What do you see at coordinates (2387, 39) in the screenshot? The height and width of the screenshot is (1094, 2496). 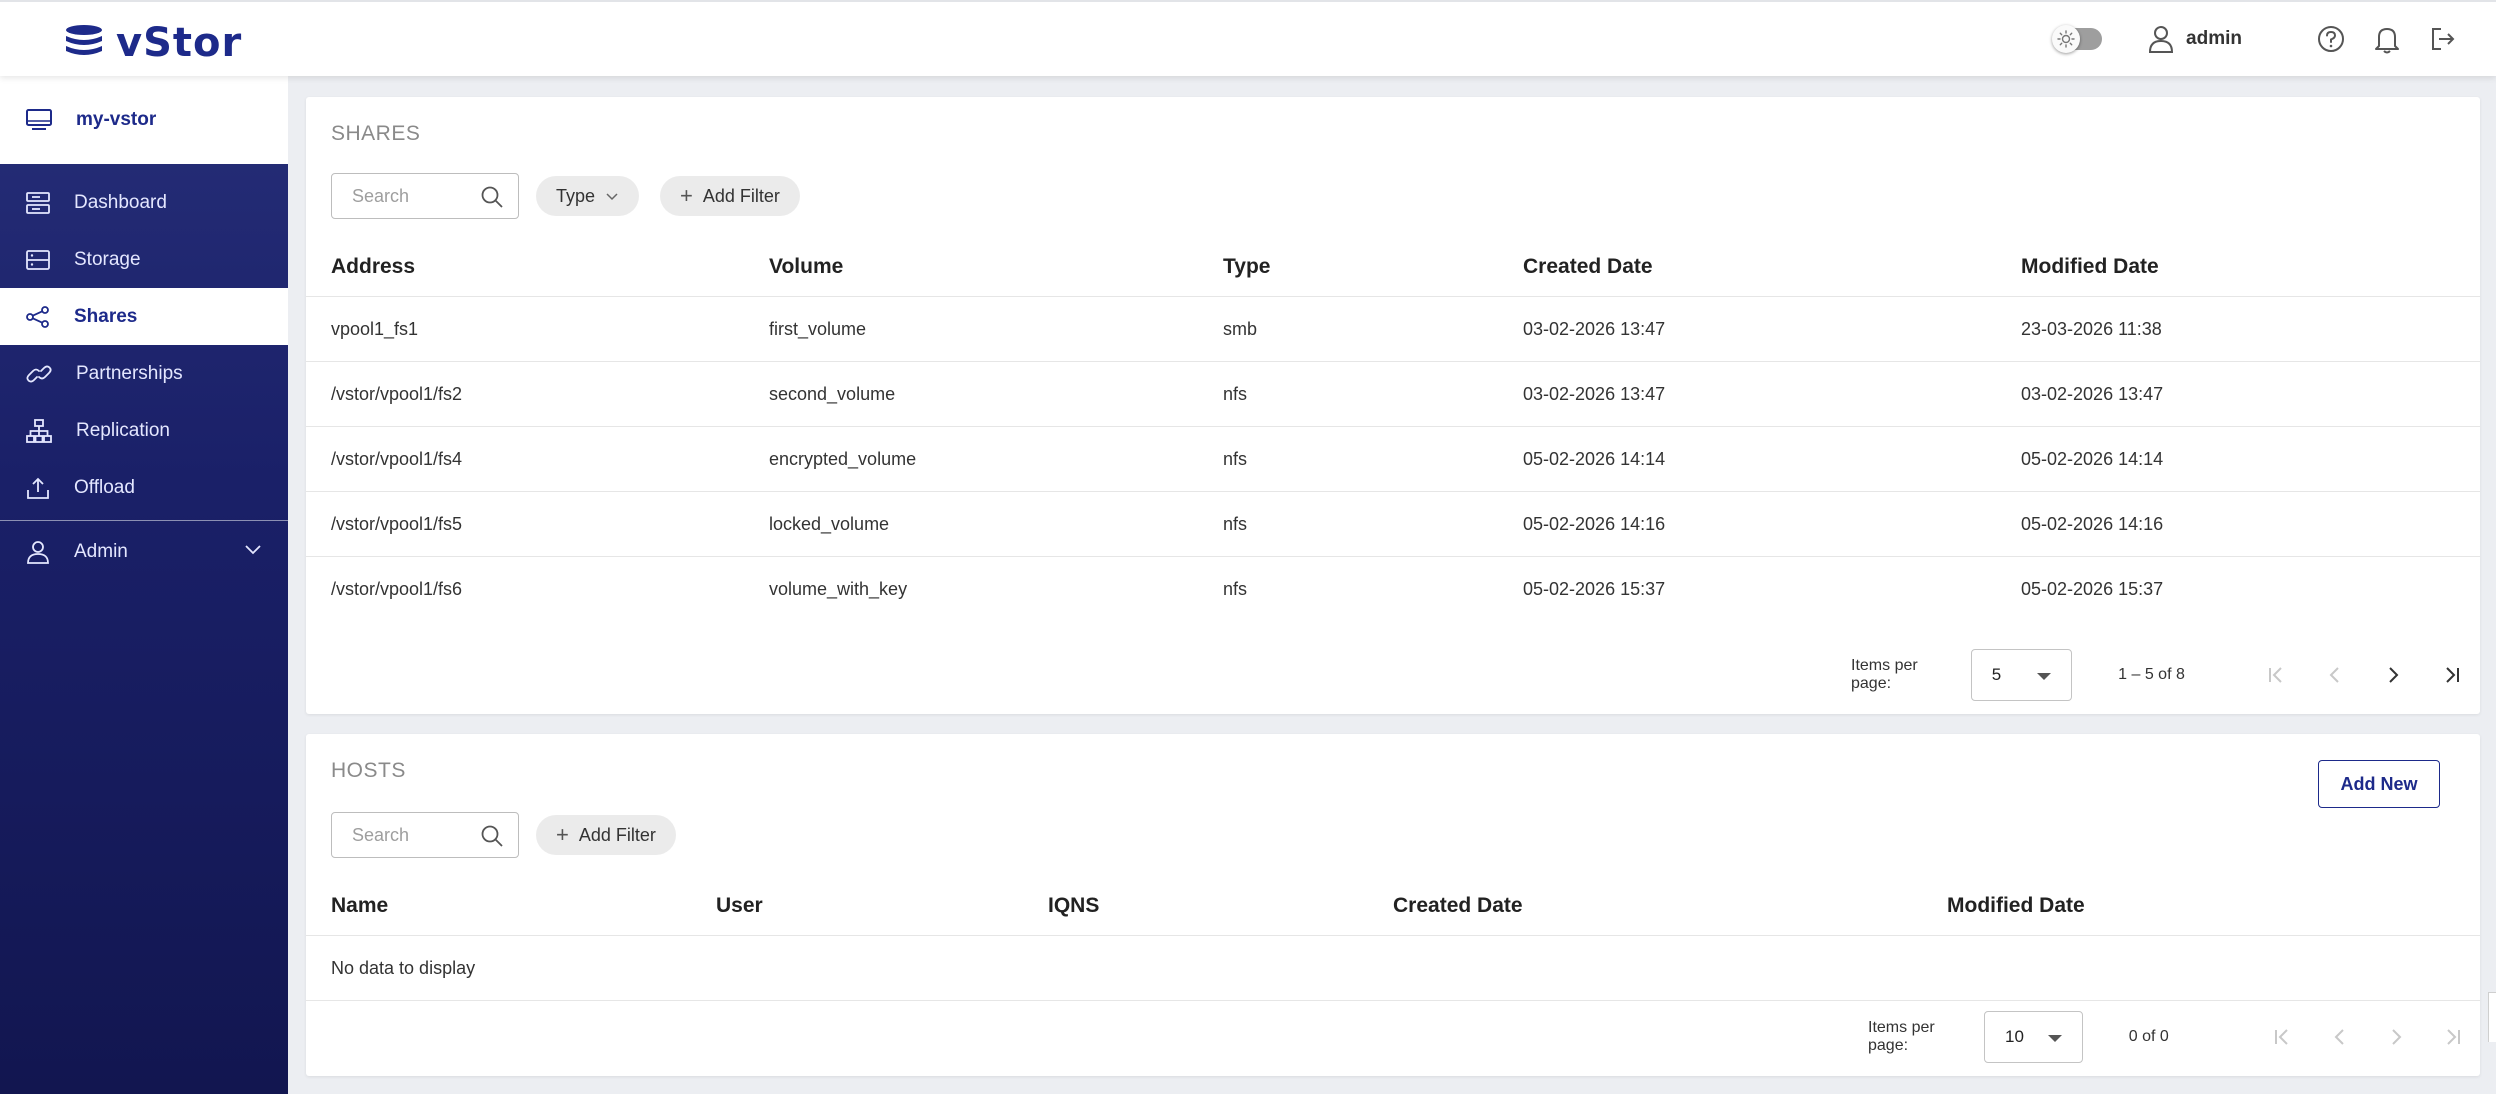 I see `notifications-button` at bounding box center [2387, 39].